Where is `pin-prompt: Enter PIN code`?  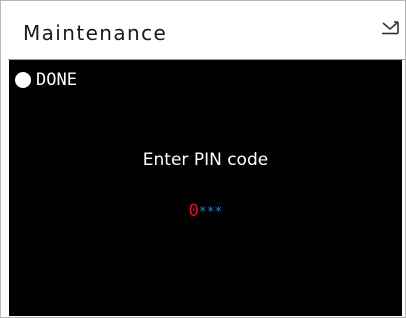 pin-prompt: Enter PIN code is located at coordinates (205, 160).